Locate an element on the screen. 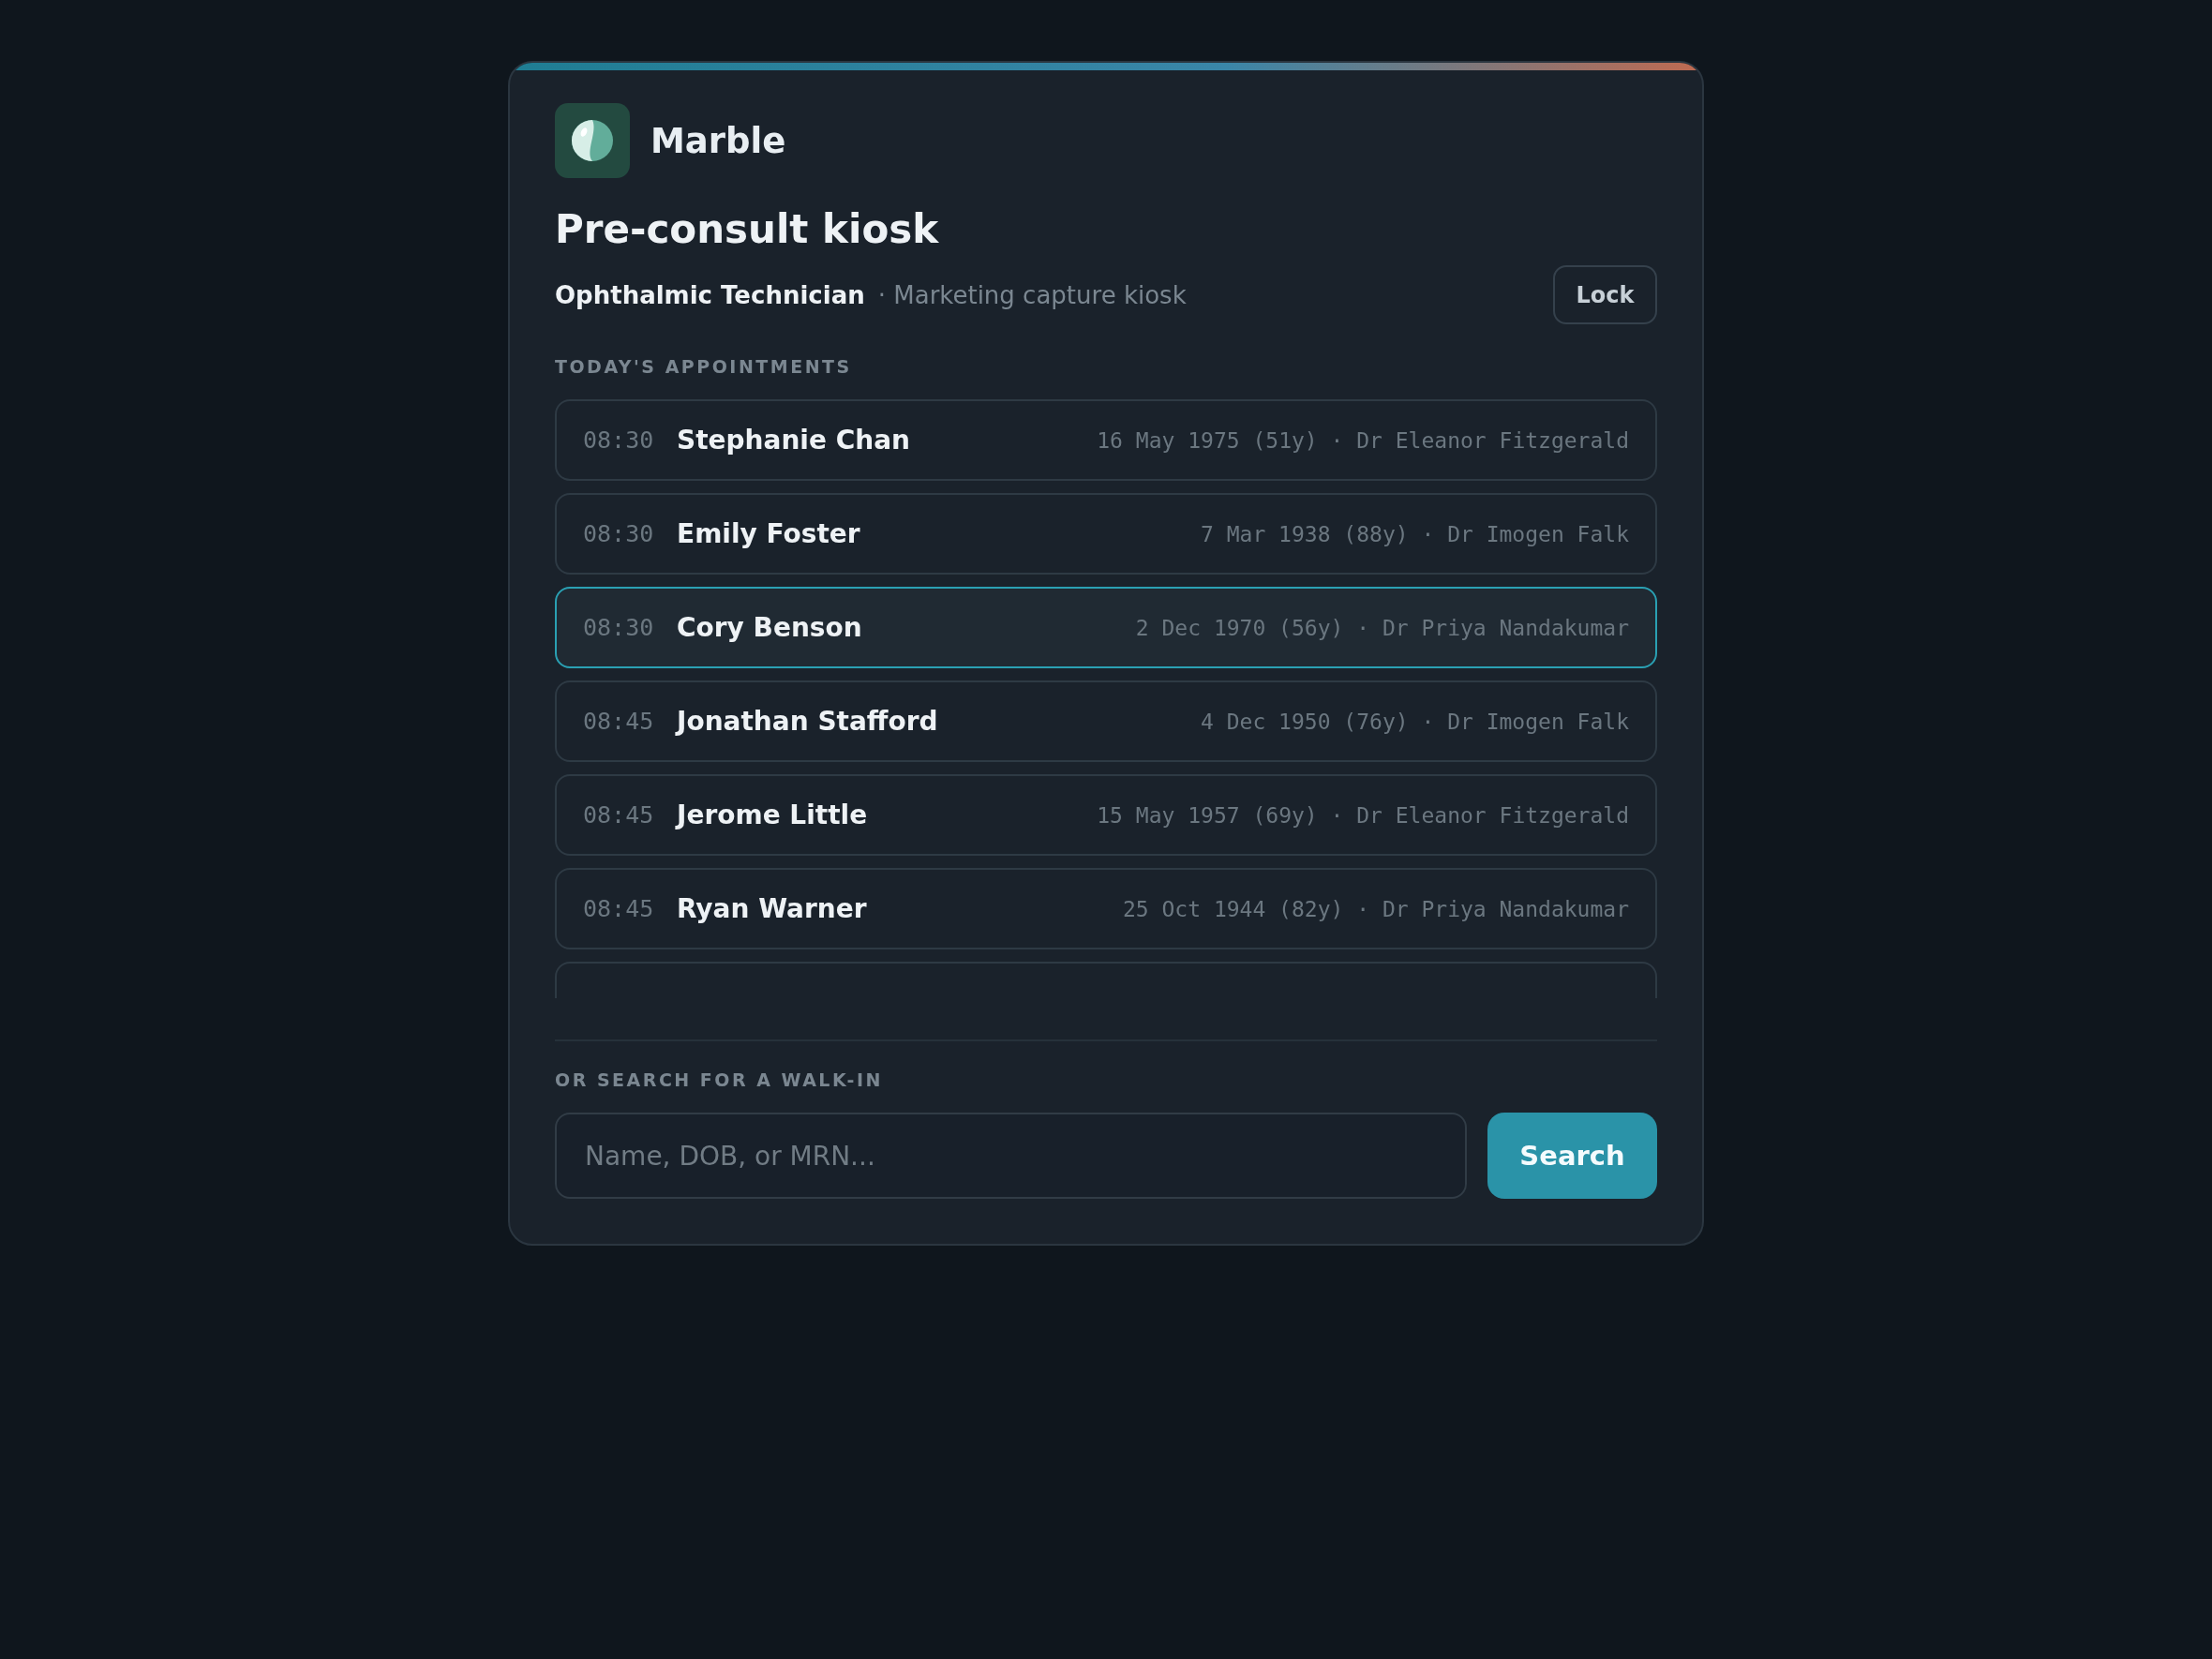 The image size is (2212, 1659). appointment-row: 08:45 Jerome Little 15 May 1957 (69y) · Dr Eleanor Fitzgerald is located at coordinates (1106, 815).